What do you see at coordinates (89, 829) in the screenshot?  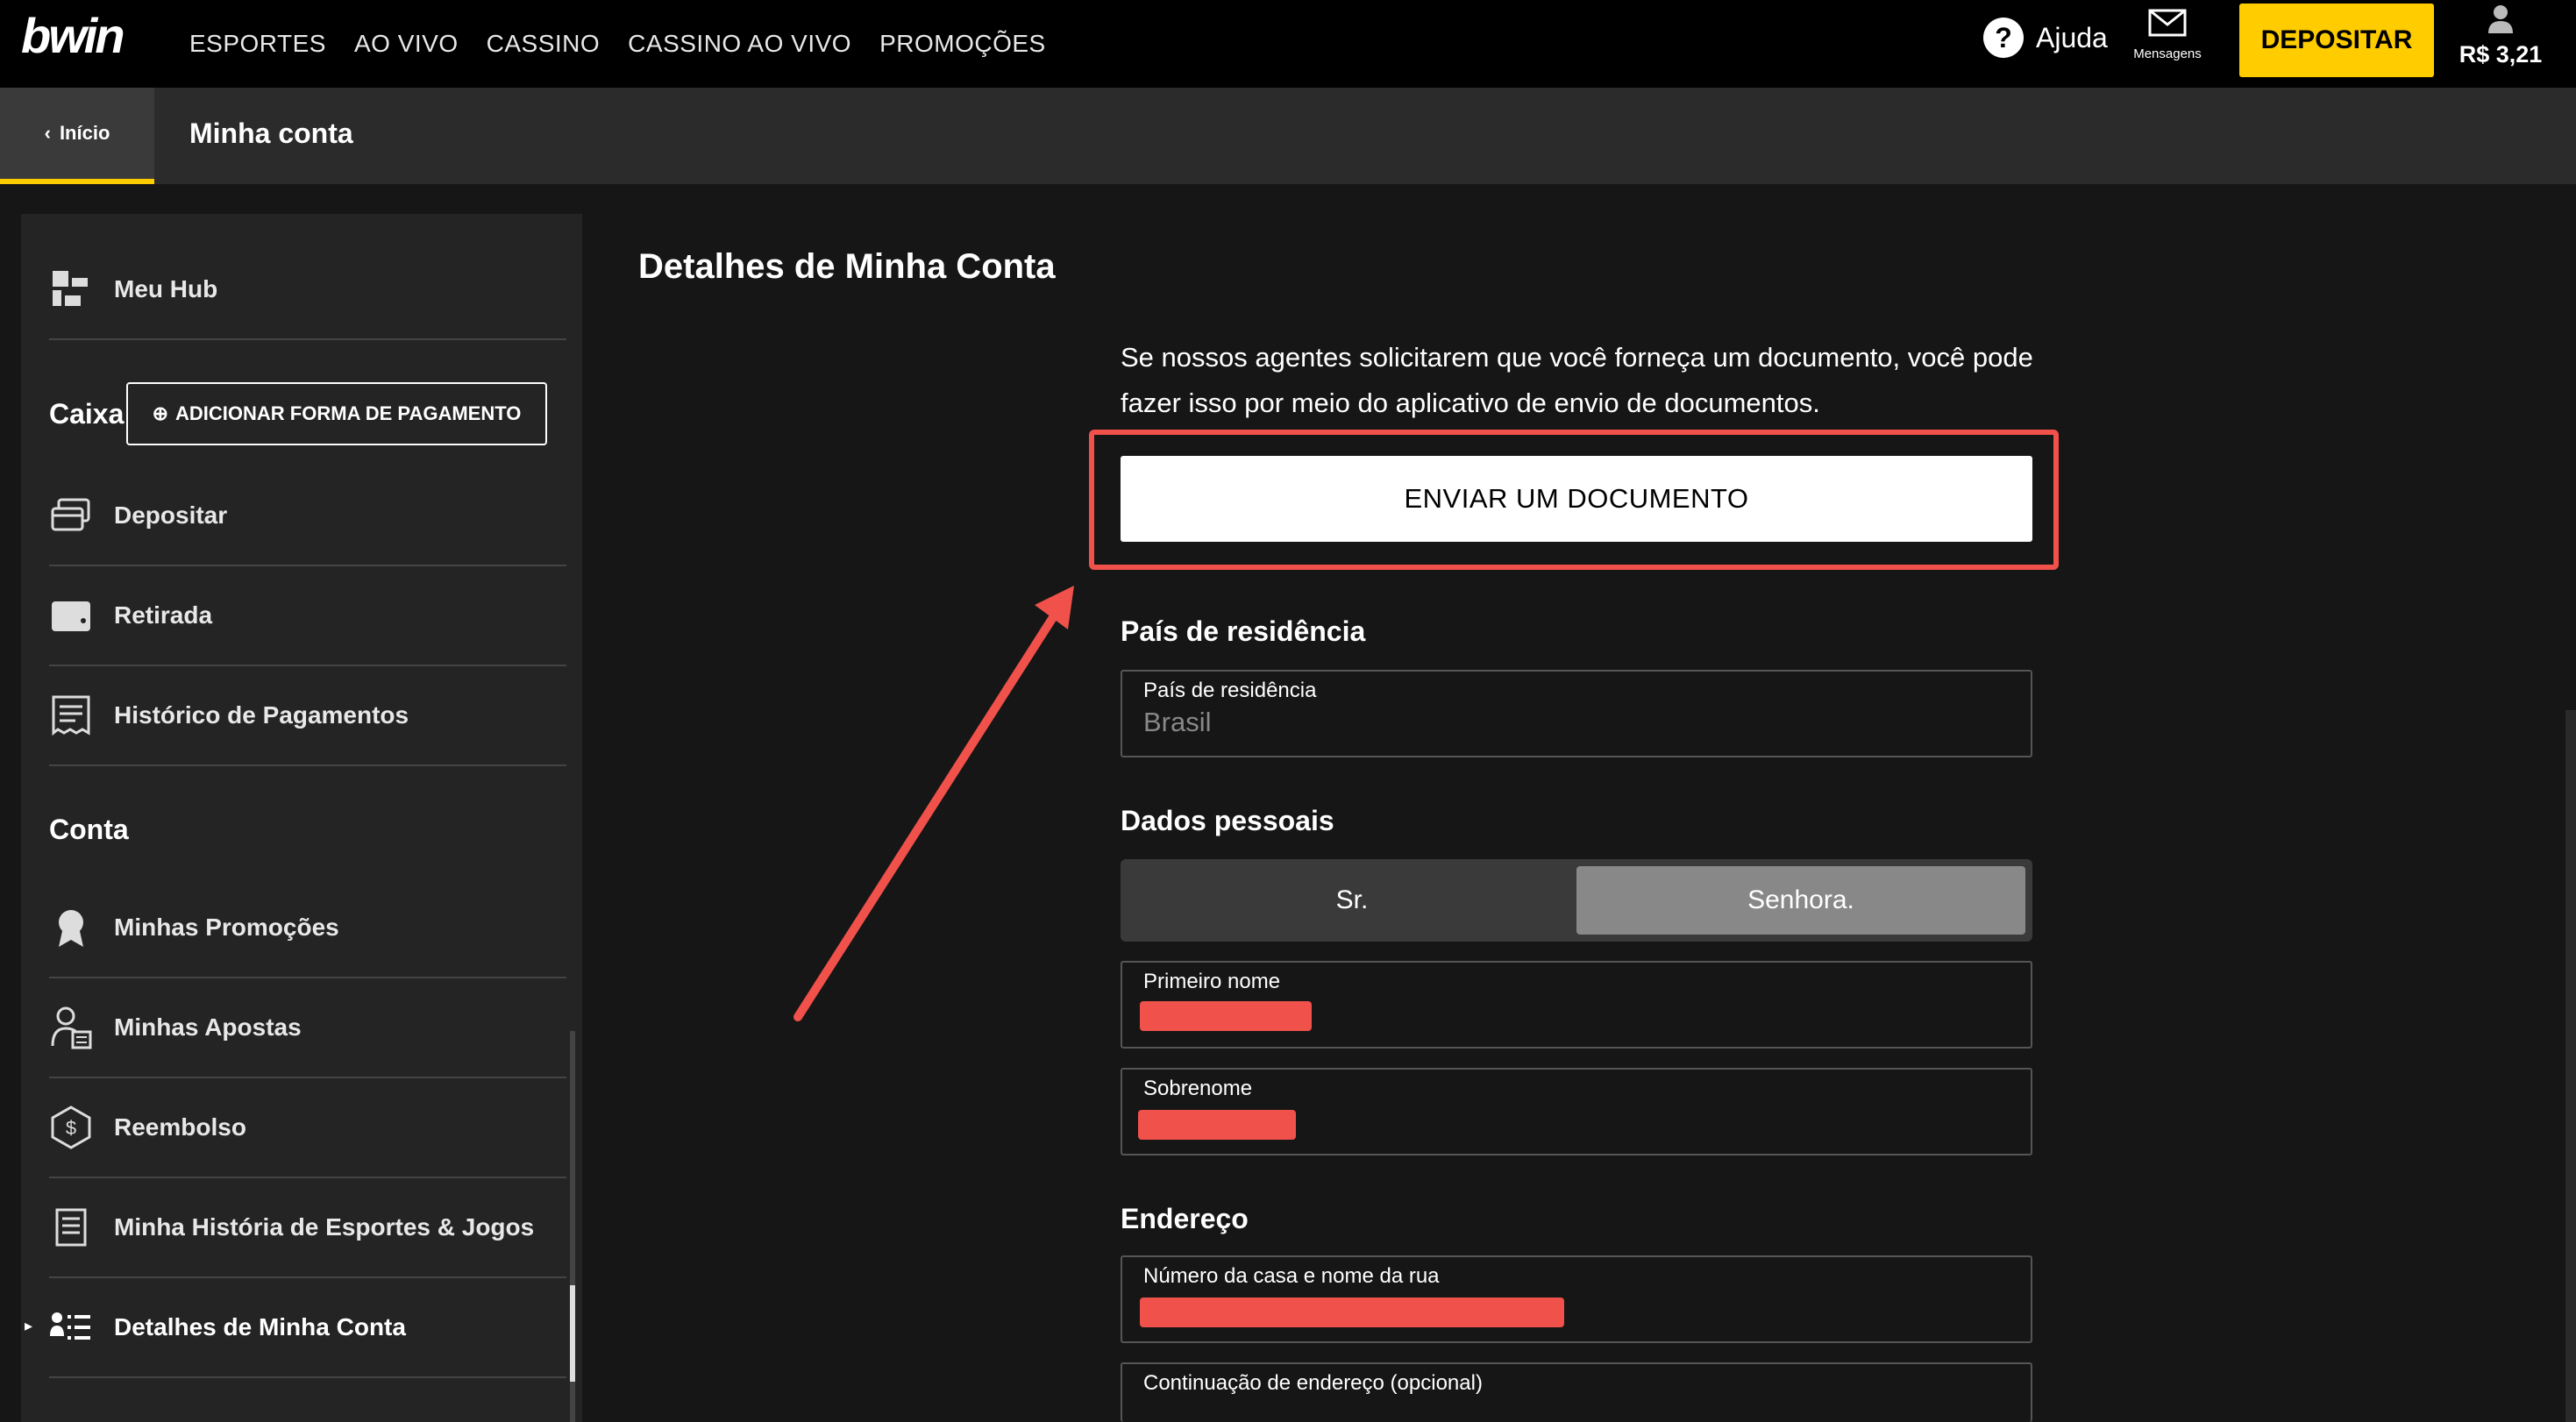 I see `account-heading: Conta` at bounding box center [89, 829].